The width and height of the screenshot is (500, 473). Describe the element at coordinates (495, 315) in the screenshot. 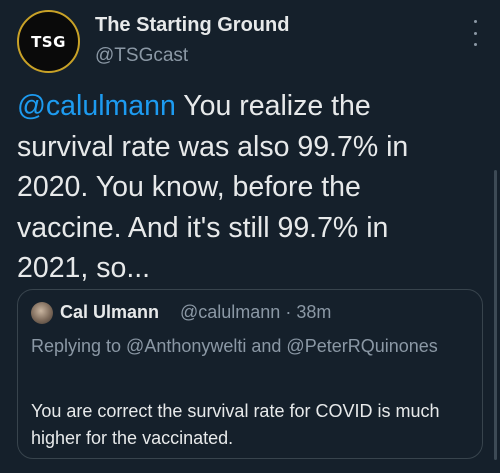

I see `scrollbar` at that location.